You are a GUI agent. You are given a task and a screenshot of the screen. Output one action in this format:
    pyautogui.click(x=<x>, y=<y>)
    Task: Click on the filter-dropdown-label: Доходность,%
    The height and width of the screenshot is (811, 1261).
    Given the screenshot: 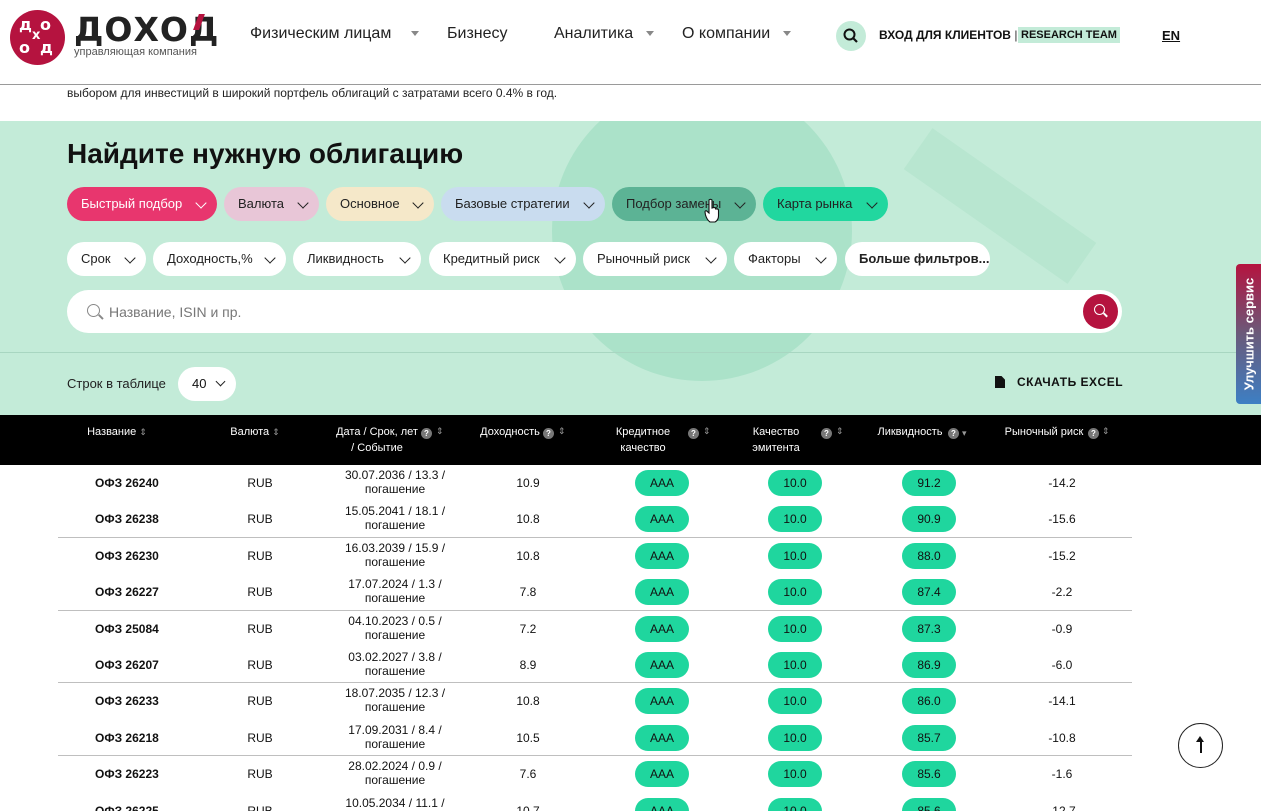 What is the action you would take?
    pyautogui.click(x=210, y=258)
    